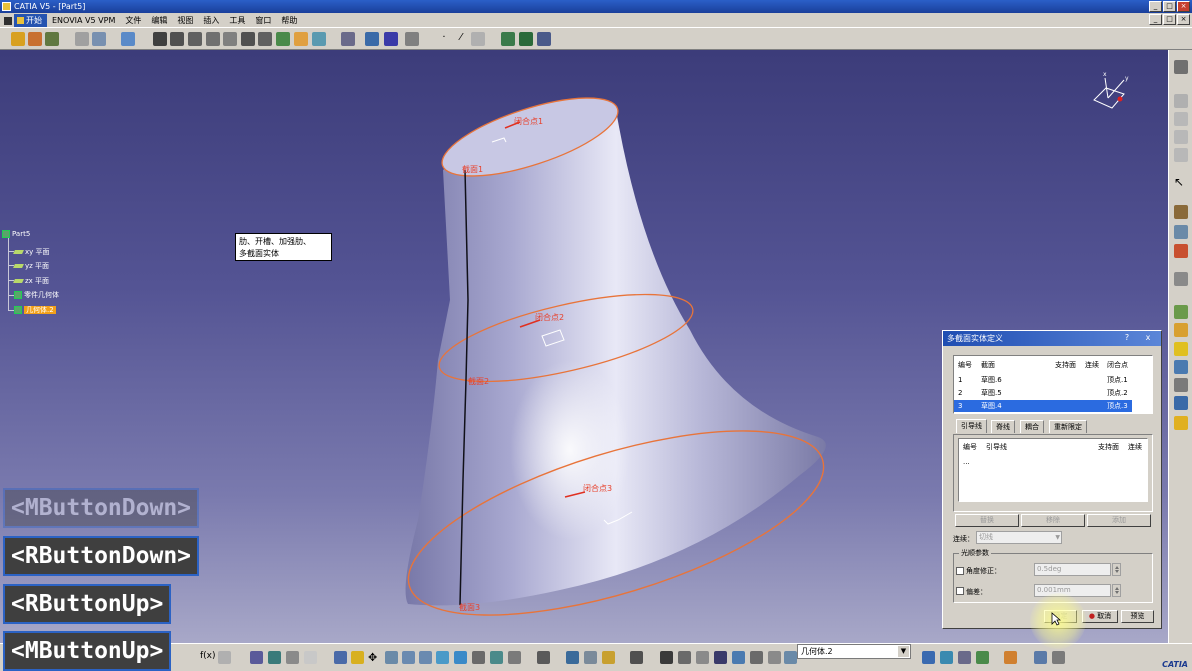  I want to click on menu-tools: 工具, so click(237, 20).